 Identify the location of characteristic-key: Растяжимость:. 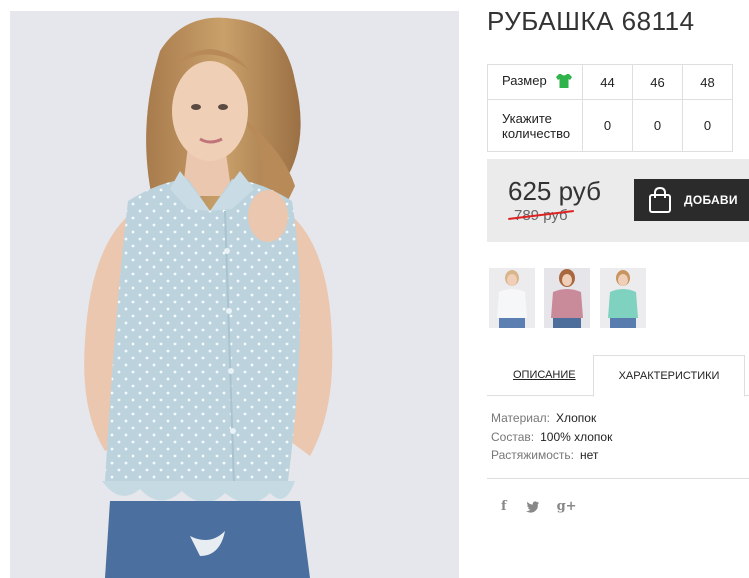
(533, 455).